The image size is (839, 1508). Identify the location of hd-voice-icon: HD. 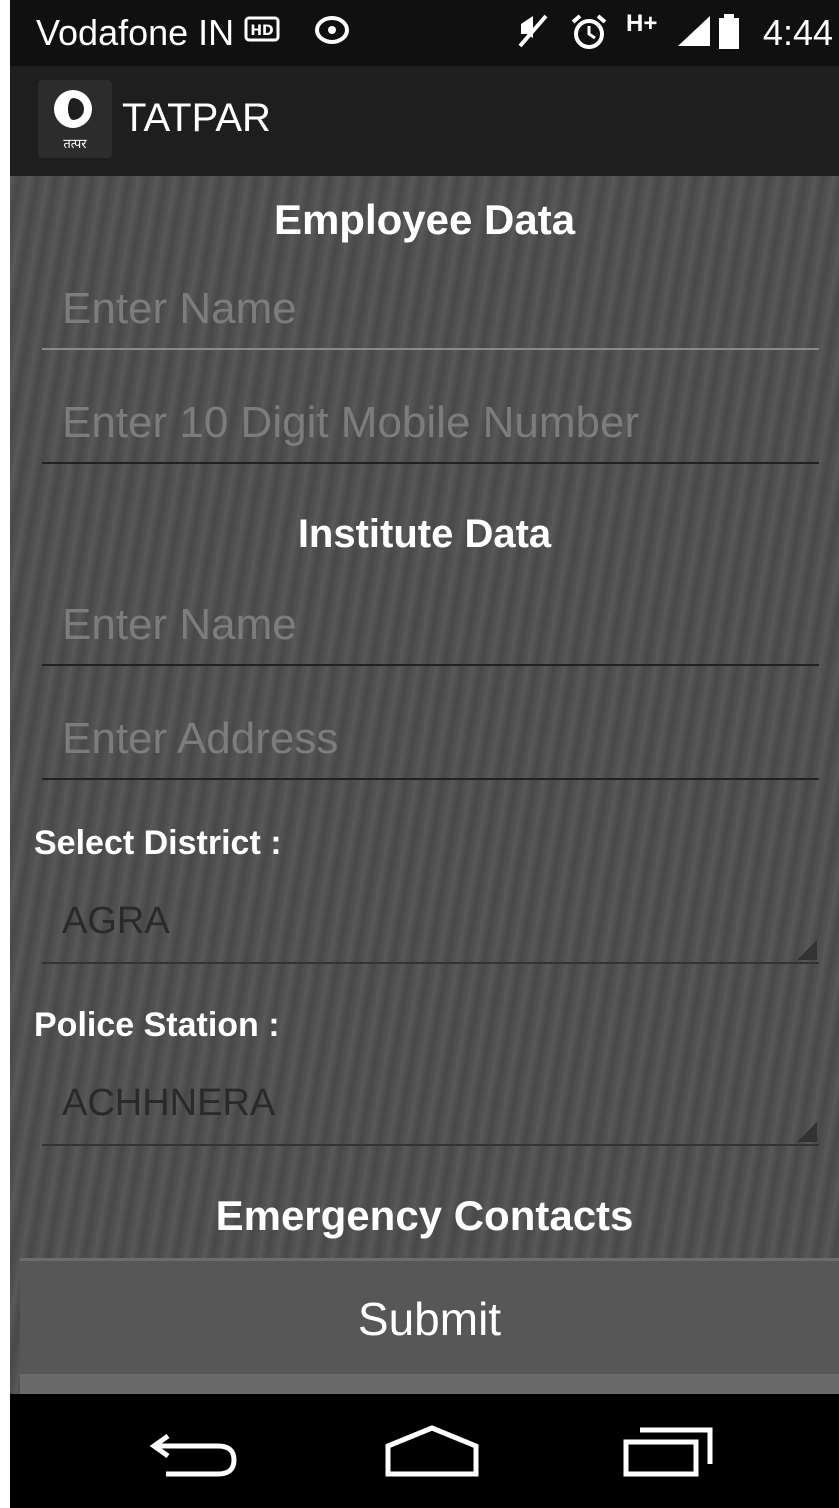
(262, 33).